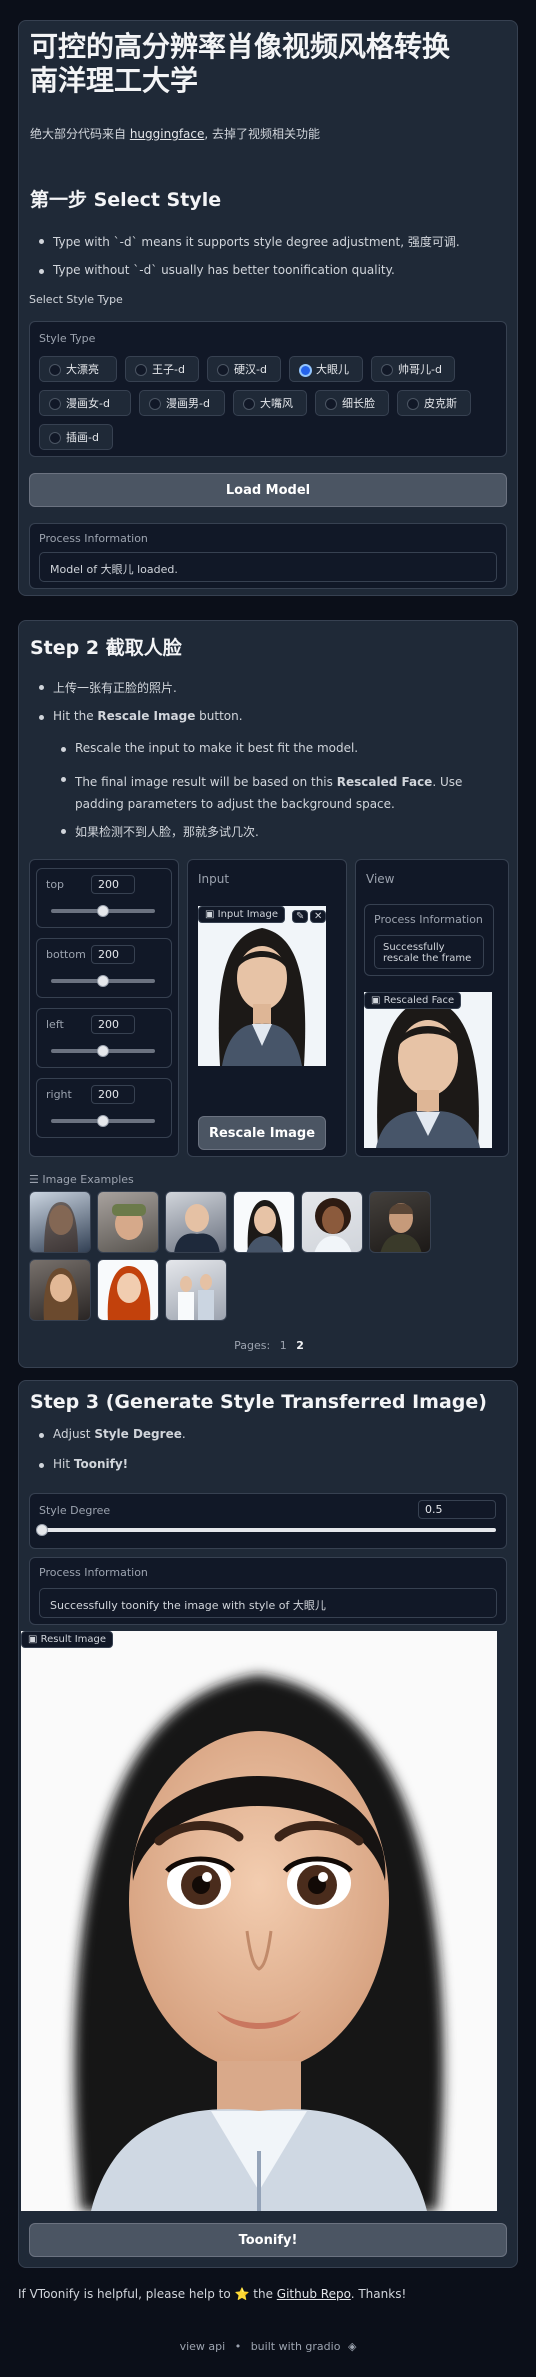 The width and height of the screenshot is (536, 2377). What do you see at coordinates (413, 1000) in the screenshot?
I see `rescaled-face-tag: ▣ Rescaled Face` at bounding box center [413, 1000].